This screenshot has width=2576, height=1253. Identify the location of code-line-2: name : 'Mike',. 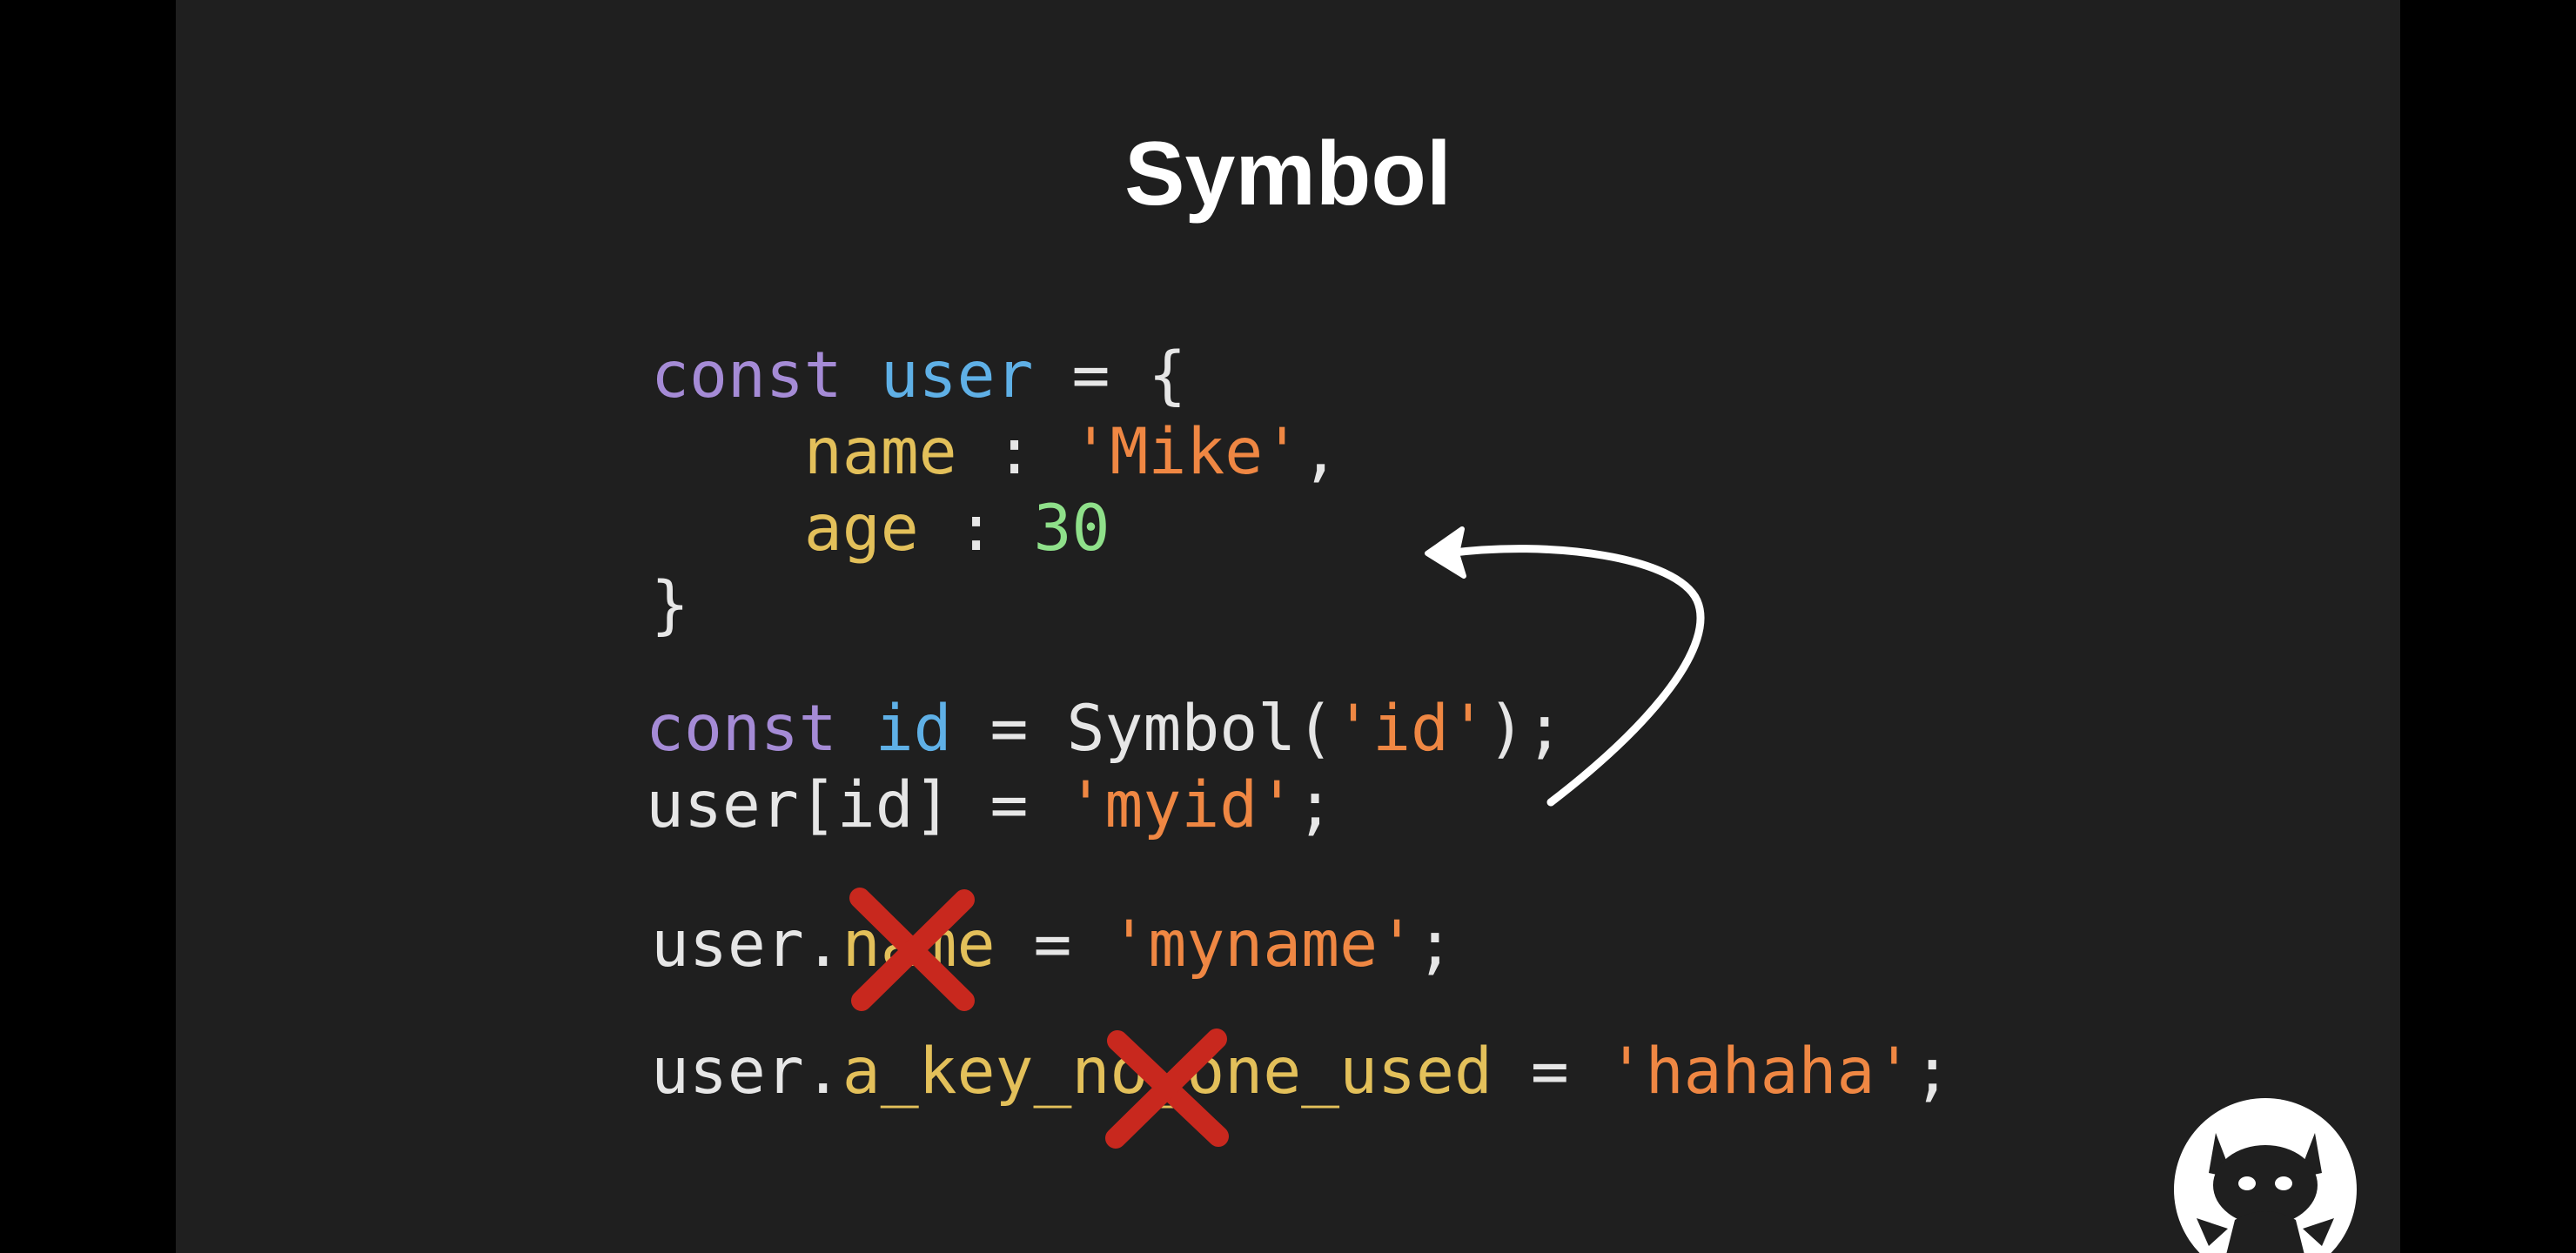
(1071, 452).